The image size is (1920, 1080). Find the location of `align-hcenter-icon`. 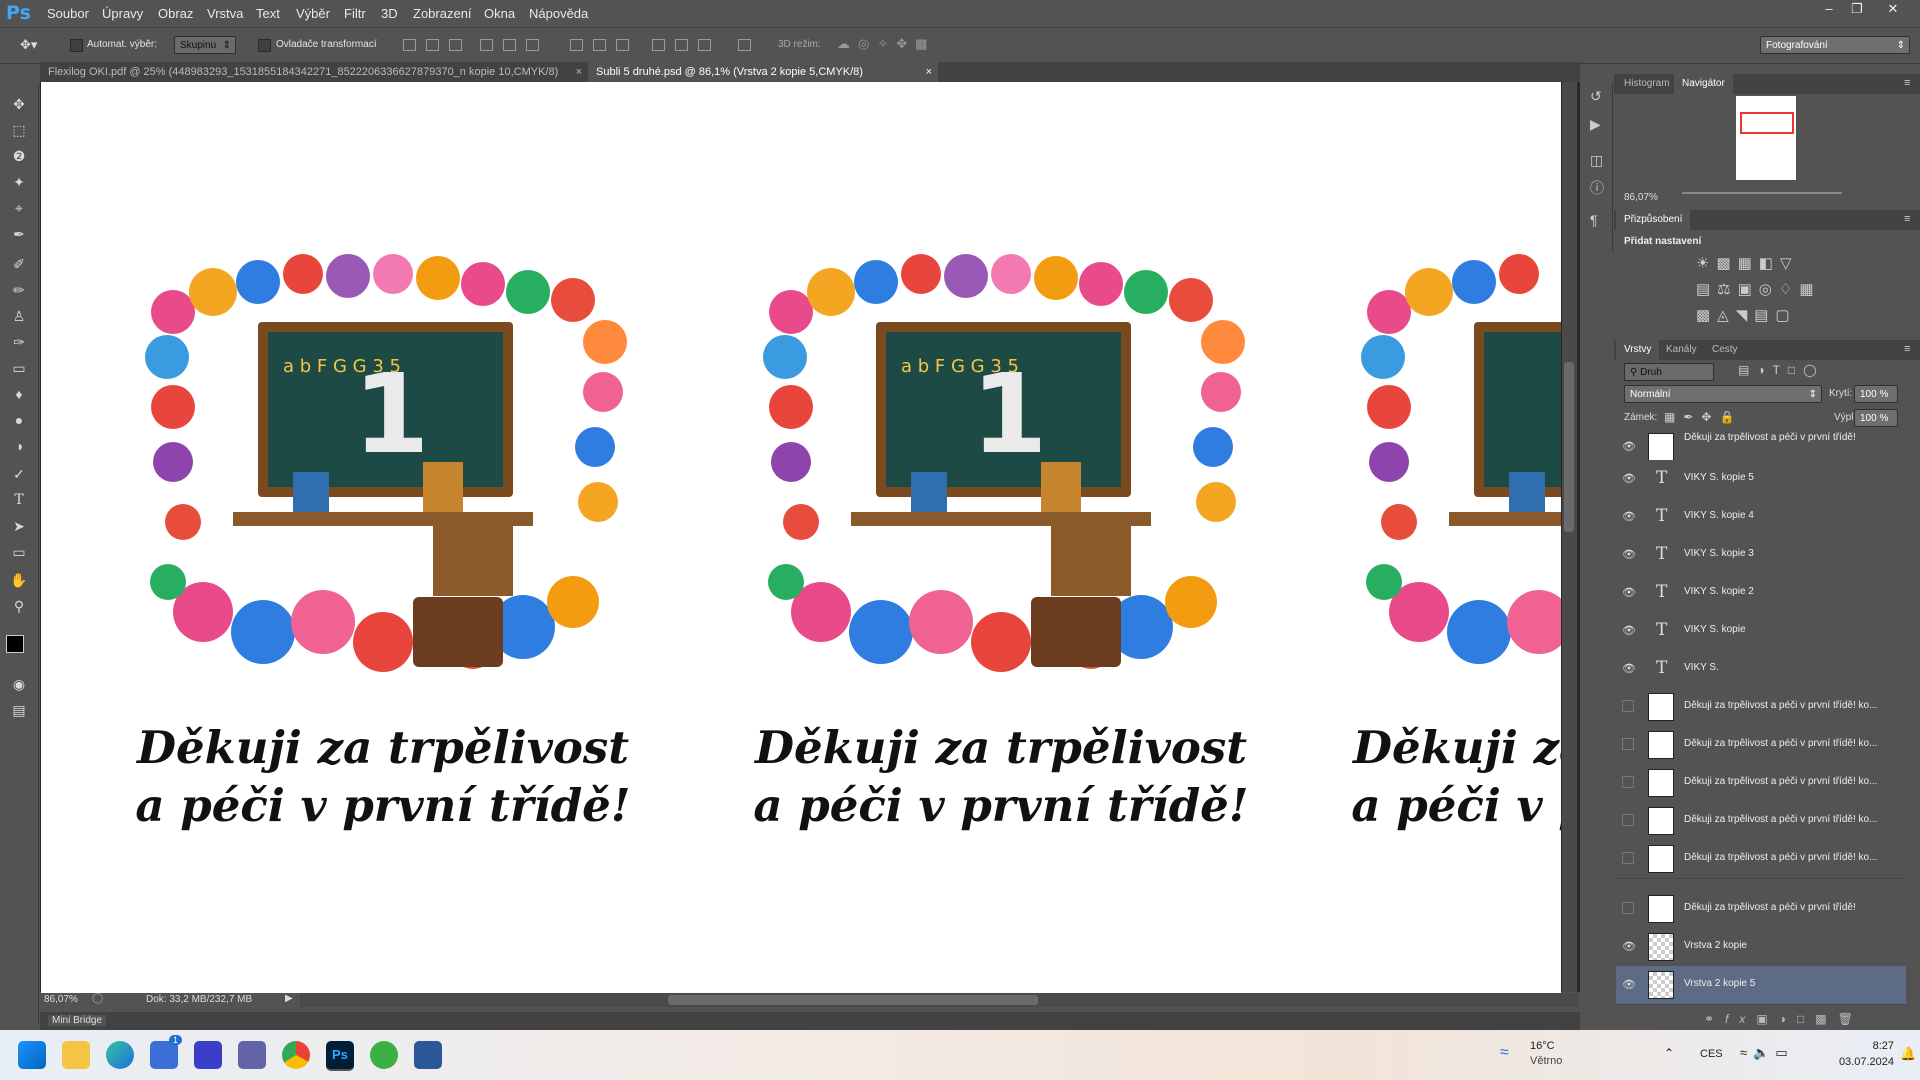

align-hcenter-icon is located at coordinates (509, 45).